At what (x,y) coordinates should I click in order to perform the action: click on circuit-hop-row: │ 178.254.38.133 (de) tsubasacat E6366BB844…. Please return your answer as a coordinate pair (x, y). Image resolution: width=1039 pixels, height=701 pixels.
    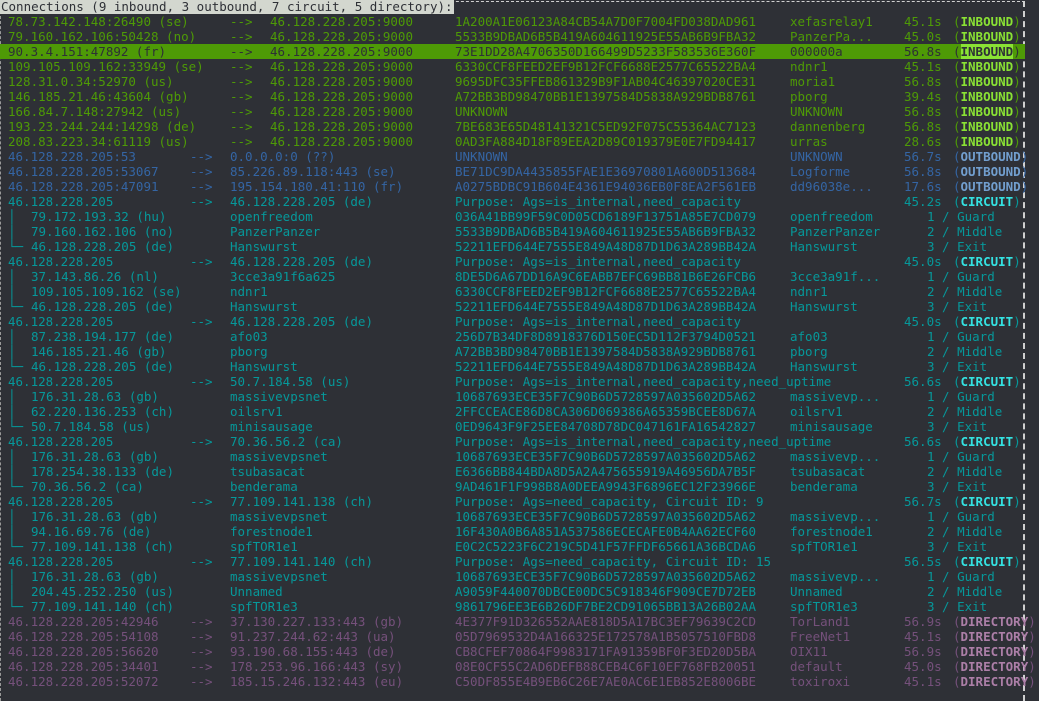
    Looking at the image, I should click on (512, 471).